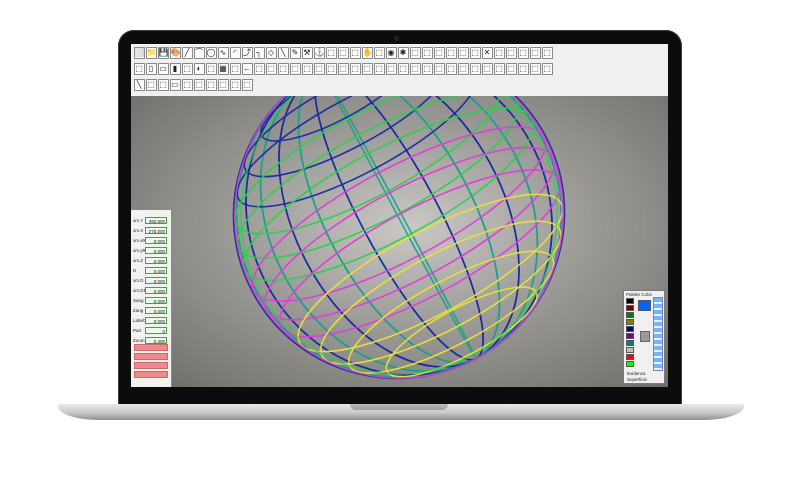  I want to click on toolbar-button-row2-4: ⬚, so click(187, 69).